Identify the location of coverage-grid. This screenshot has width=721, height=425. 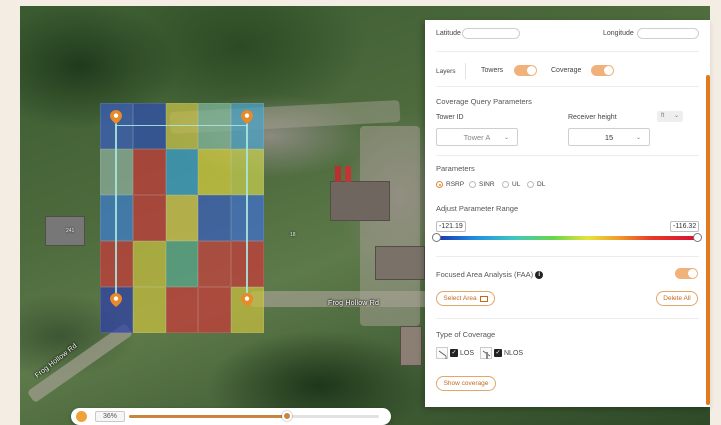
(182, 218).